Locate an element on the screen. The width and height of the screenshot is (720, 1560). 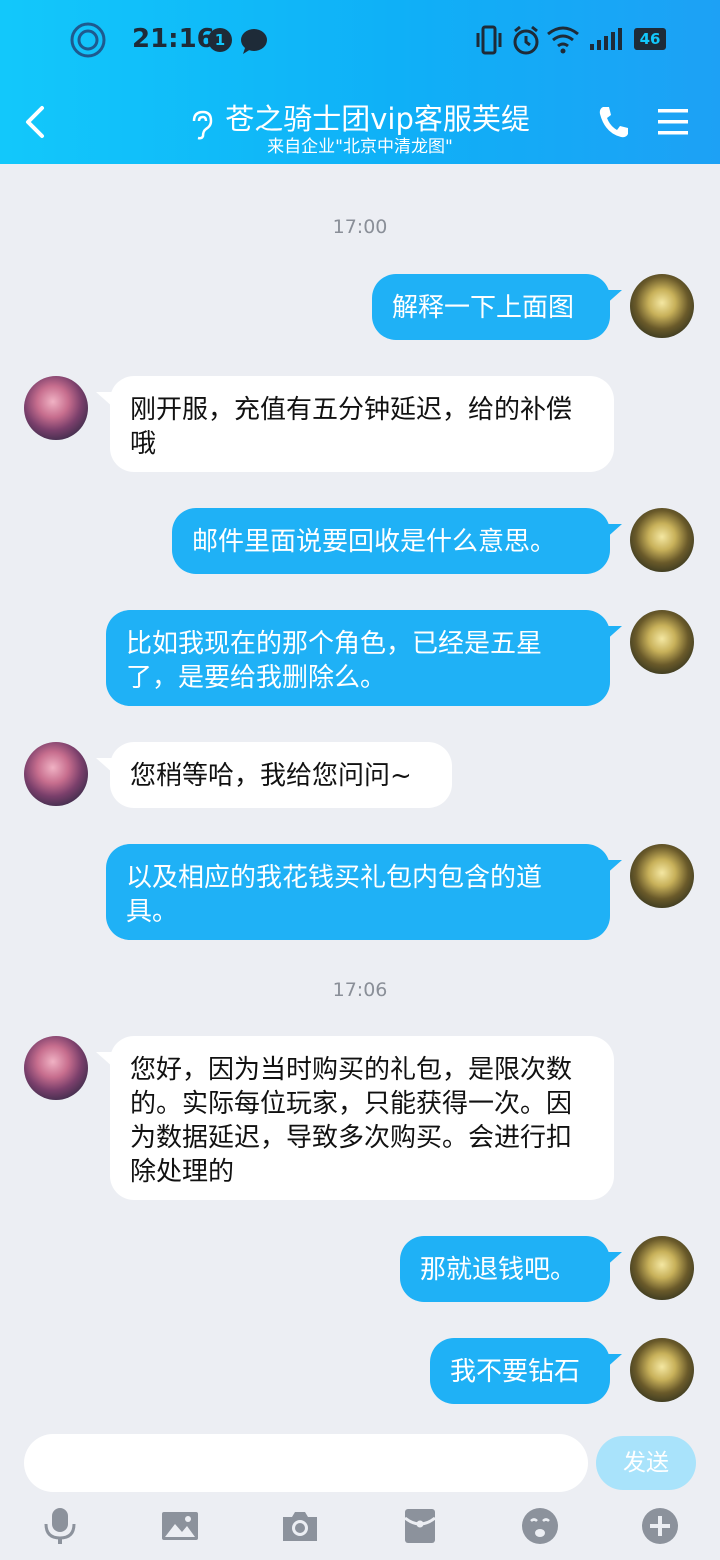
notification-badge: 1 is located at coordinates (220, 40).